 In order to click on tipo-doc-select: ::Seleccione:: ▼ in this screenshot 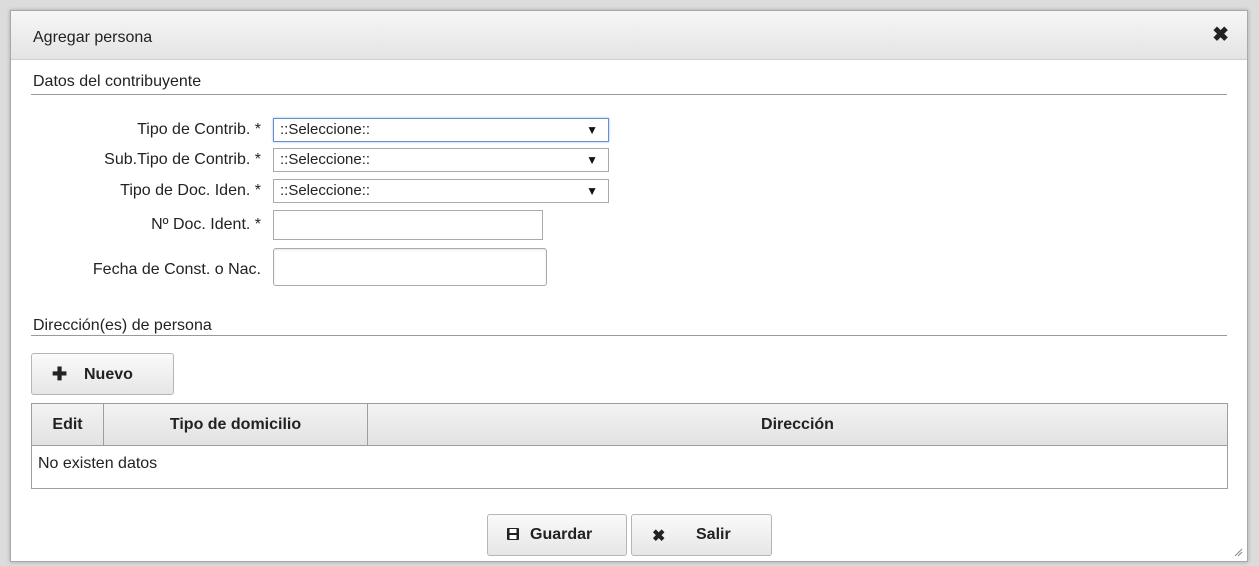, I will do `click(441, 191)`.